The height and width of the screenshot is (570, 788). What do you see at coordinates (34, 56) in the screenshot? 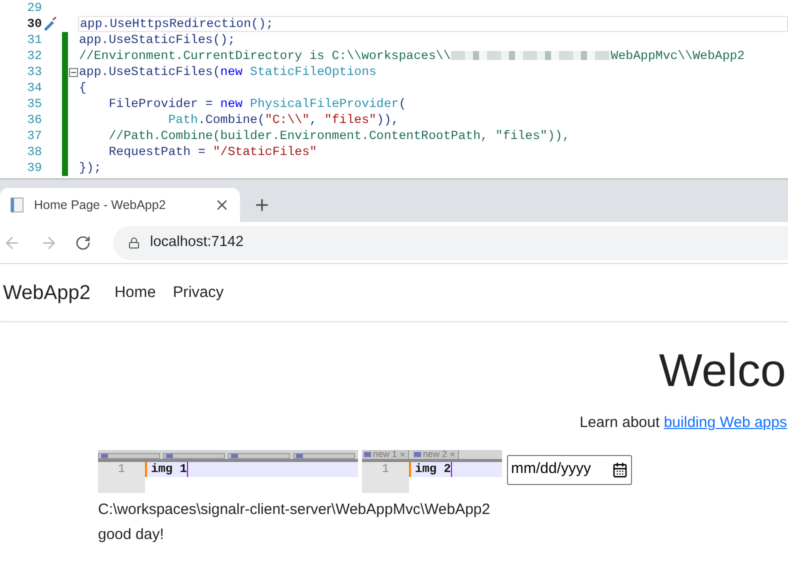
I see `line-number: 32` at bounding box center [34, 56].